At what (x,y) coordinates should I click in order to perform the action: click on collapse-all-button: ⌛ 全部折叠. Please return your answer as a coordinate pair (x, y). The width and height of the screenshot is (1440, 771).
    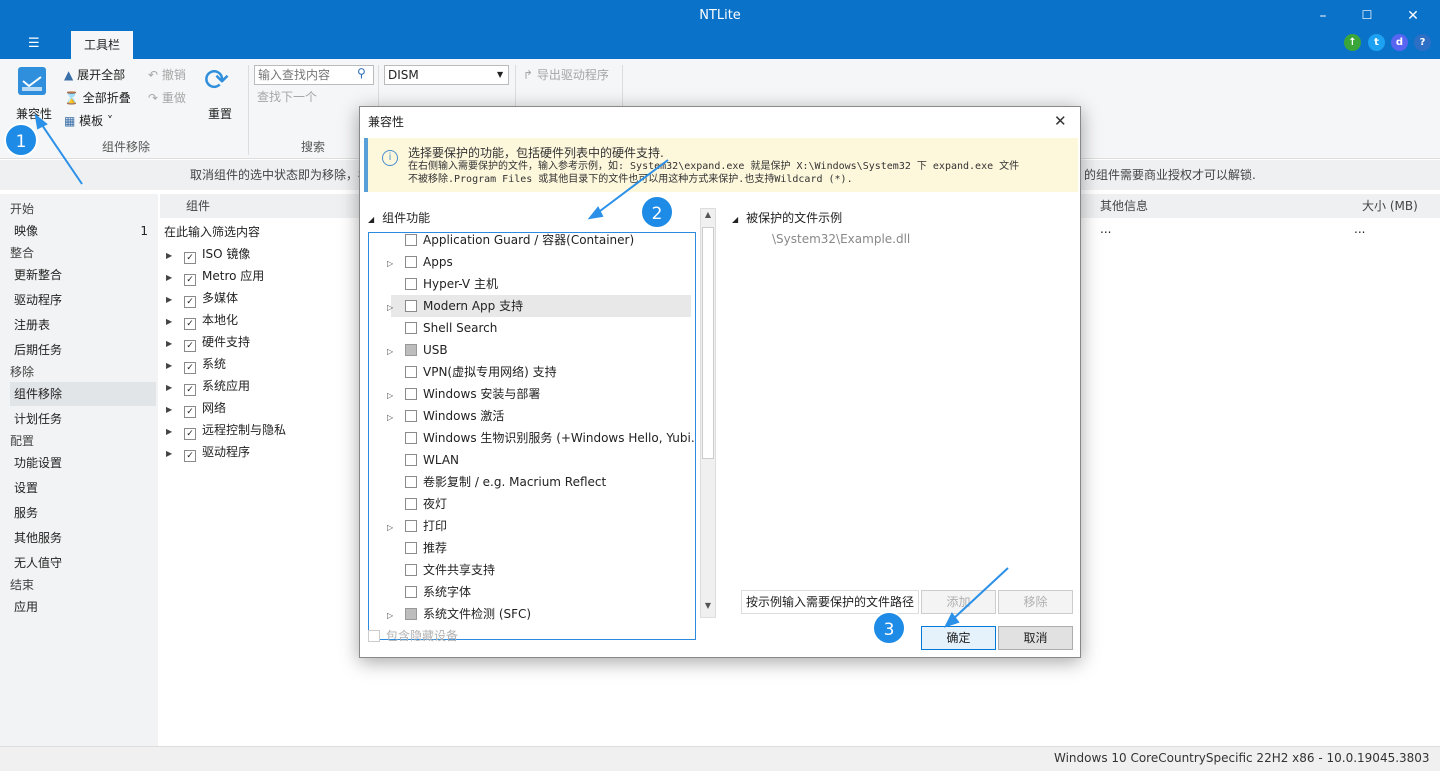
    Looking at the image, I should click on (97, 98).